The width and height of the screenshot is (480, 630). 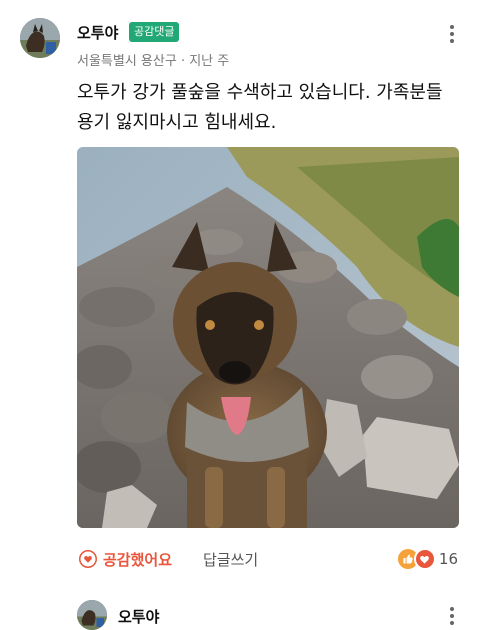 I want to click on reply-more-options-icon, so click(x=452, y=616).